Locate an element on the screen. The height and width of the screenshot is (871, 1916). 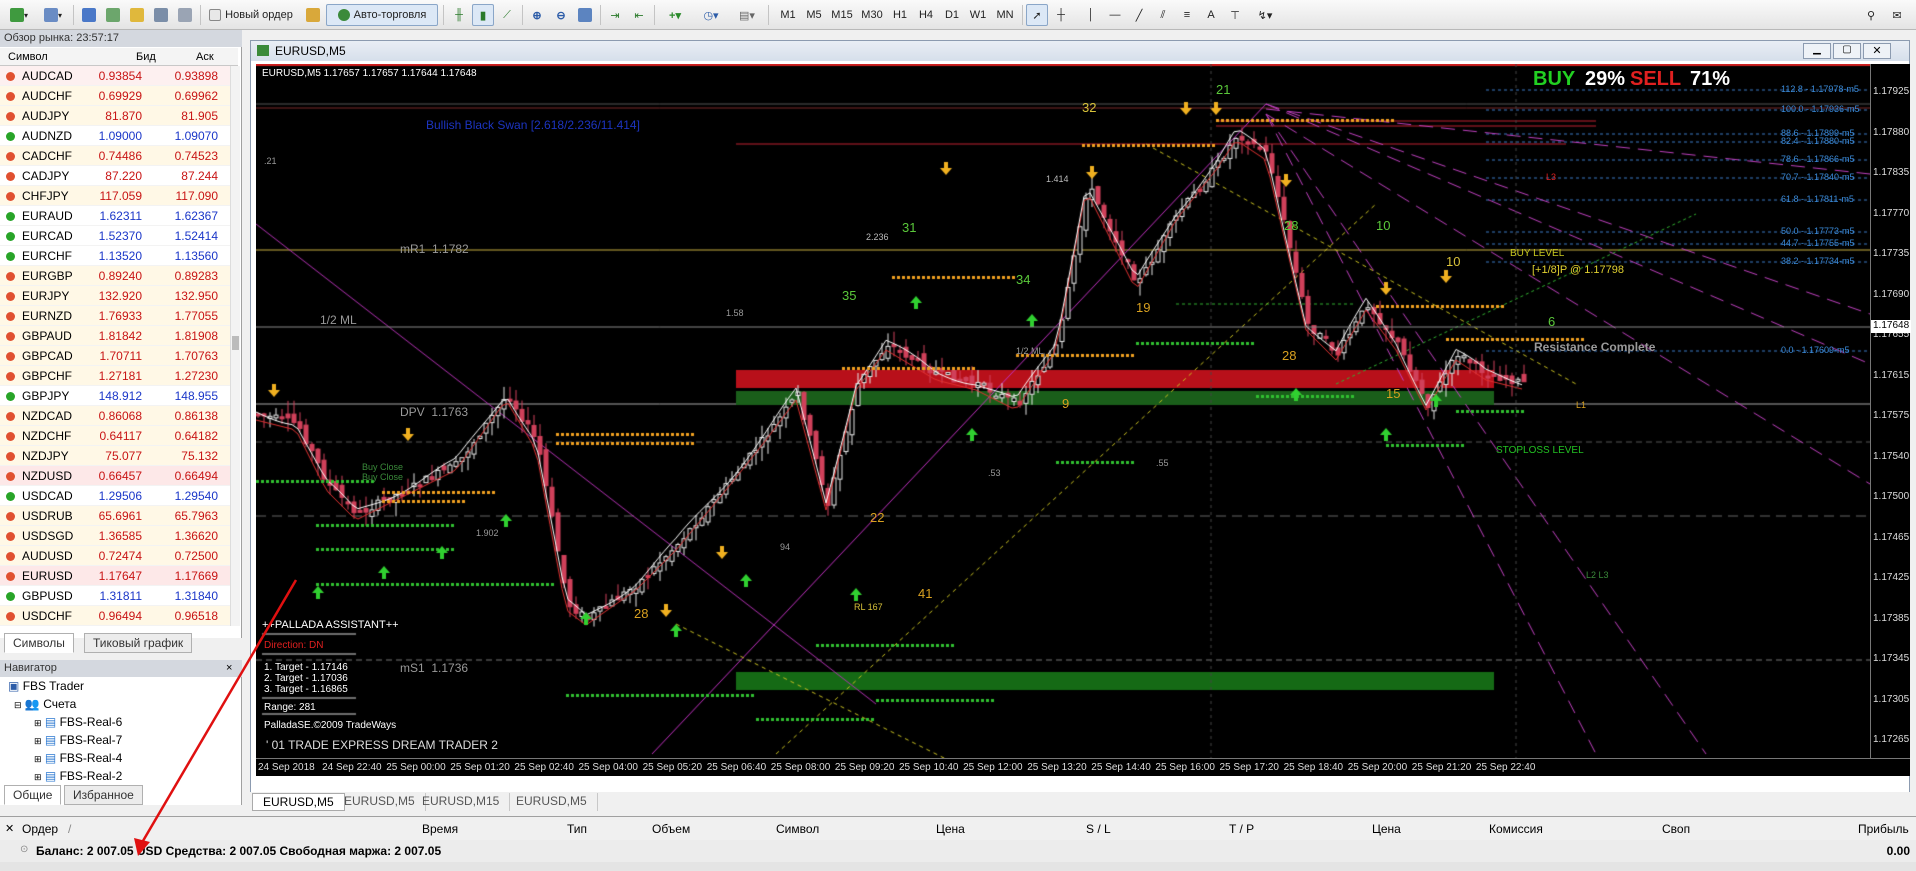
market-watch-row: EURUSD 1.17647 1.17669 is located at coordinates (119, 576).